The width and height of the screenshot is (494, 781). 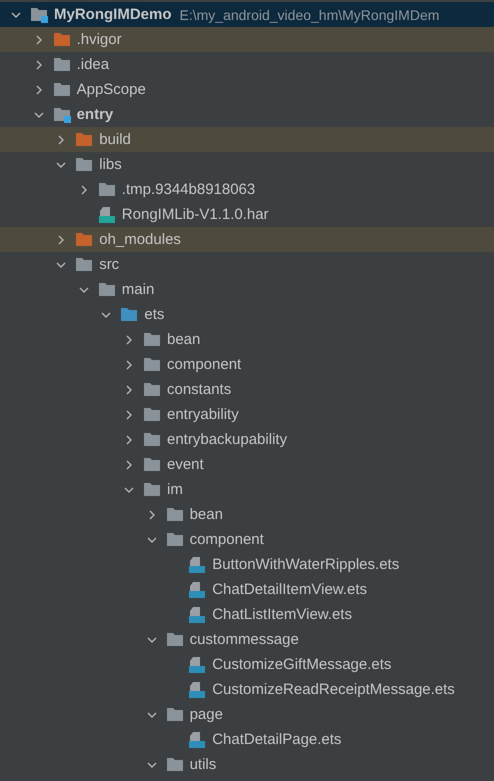 What do you see at coordinates (227, 439) in the screenshot?
I see `item-label: entrybackupability` at bounding box center [227, 439].